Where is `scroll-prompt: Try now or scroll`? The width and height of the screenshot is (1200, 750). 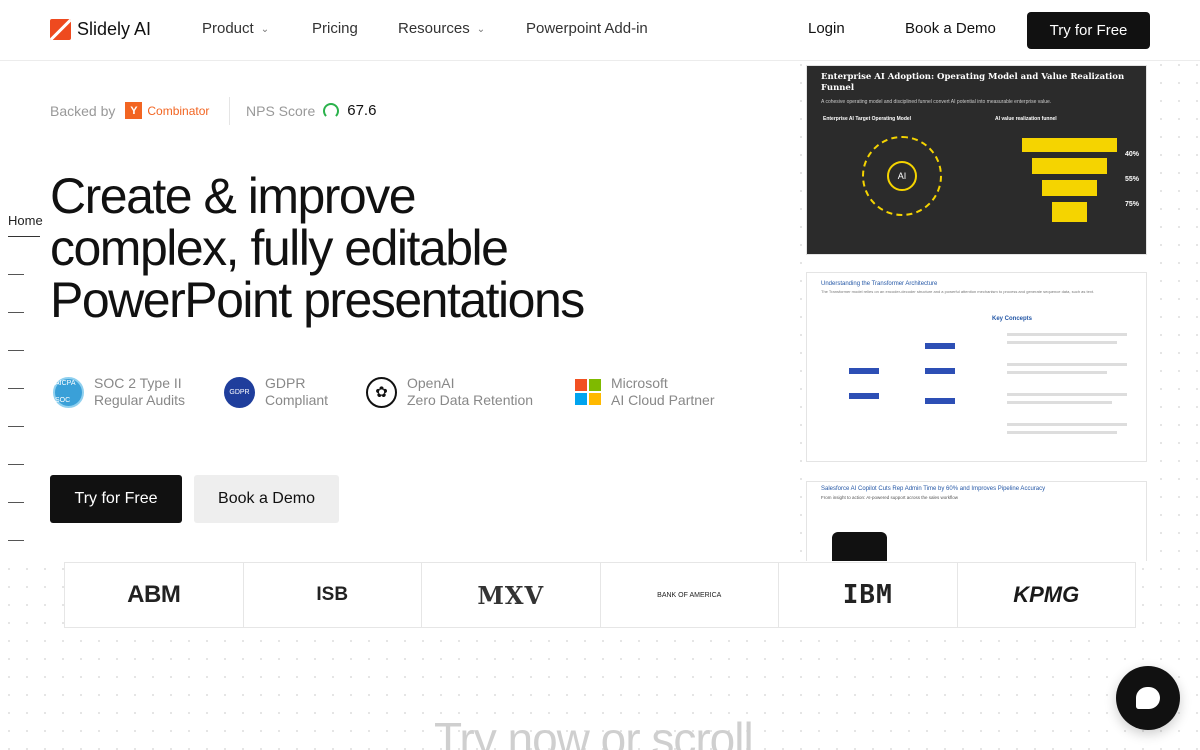 scroll-prompt: Try now or scroll is located at coordinates (594, 731).